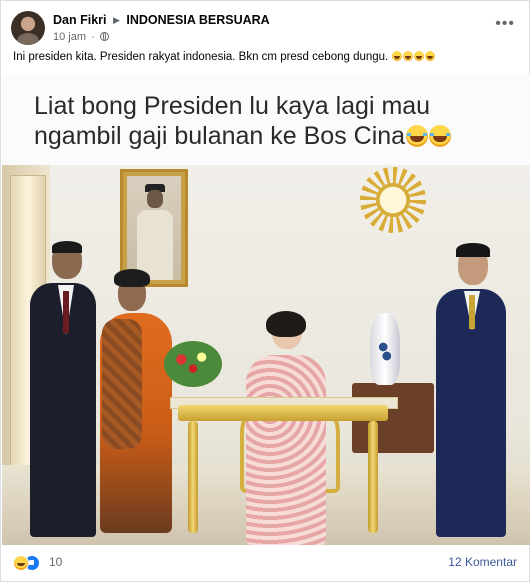 Image resolution: width=530 pixels, height=582 pixels. Describe the element at coordinates (232, 106) in the screenshot. I see `meme-line-1: Liat bong Presiden lu kaya lagi mau` at that location.